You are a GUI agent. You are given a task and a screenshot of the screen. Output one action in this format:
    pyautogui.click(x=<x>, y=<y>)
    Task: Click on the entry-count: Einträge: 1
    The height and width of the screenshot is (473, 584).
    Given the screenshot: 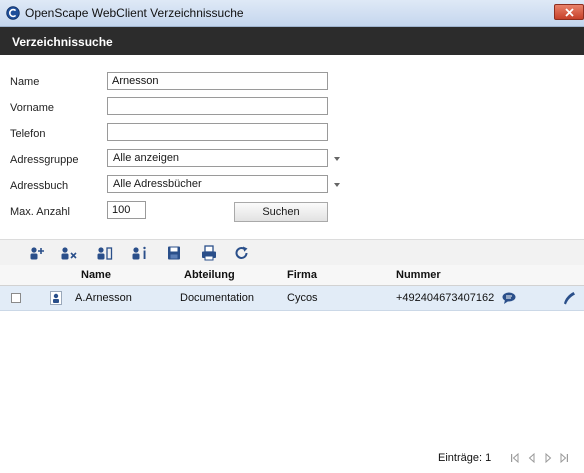 What is the action you would take?
    pyautogui.click(x=465, y=458)
    